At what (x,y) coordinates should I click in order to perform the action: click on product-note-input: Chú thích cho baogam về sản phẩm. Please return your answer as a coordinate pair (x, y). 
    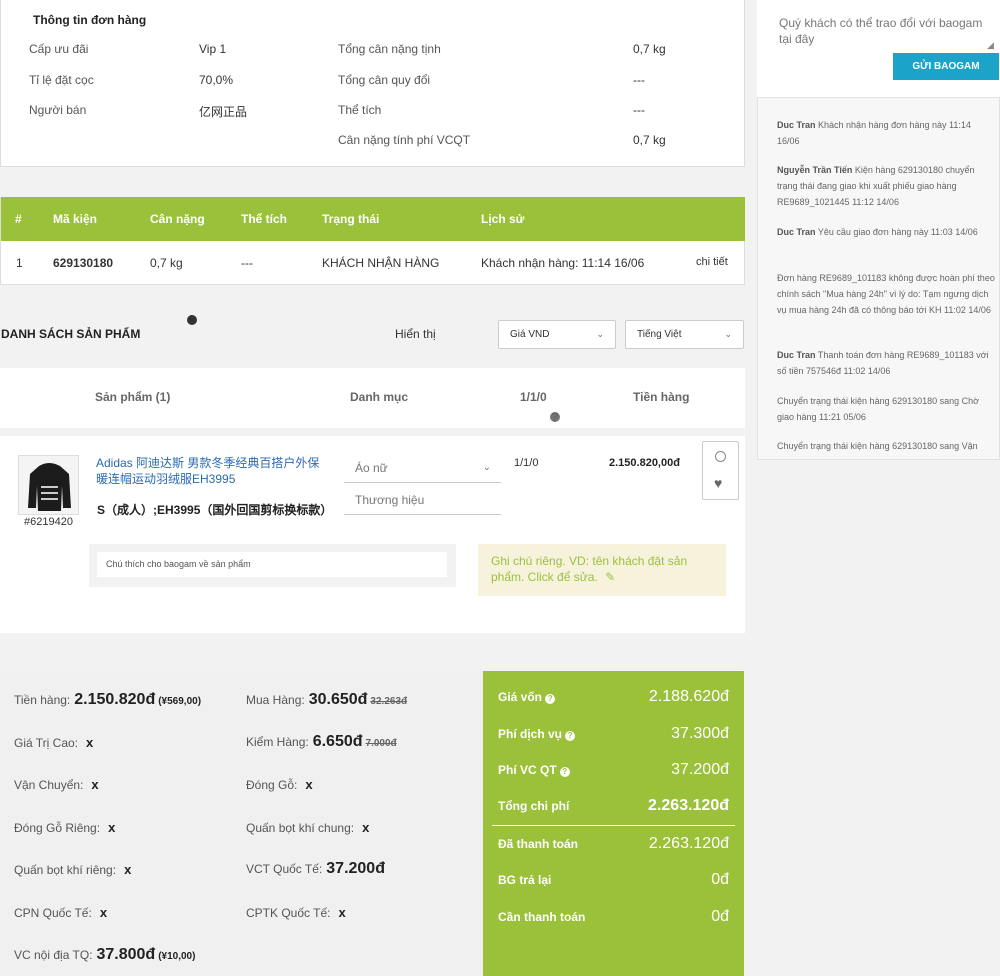
    Looking at the image, I should click on (272, 564).